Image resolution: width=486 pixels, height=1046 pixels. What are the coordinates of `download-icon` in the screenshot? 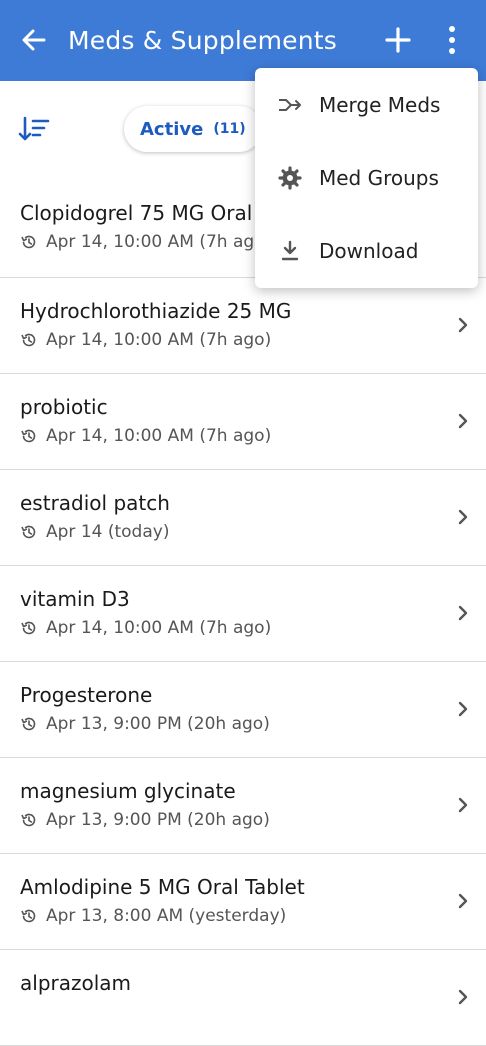 It's located at (290, 250).